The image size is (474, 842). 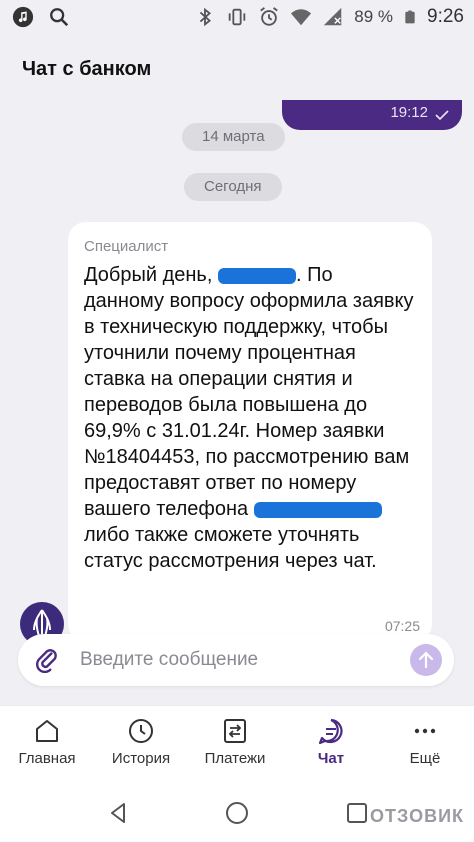 What do you see at coordinates (409, 112) in the screenshot?
I see `message-time: 19:12` at bounding box center [409, 112].